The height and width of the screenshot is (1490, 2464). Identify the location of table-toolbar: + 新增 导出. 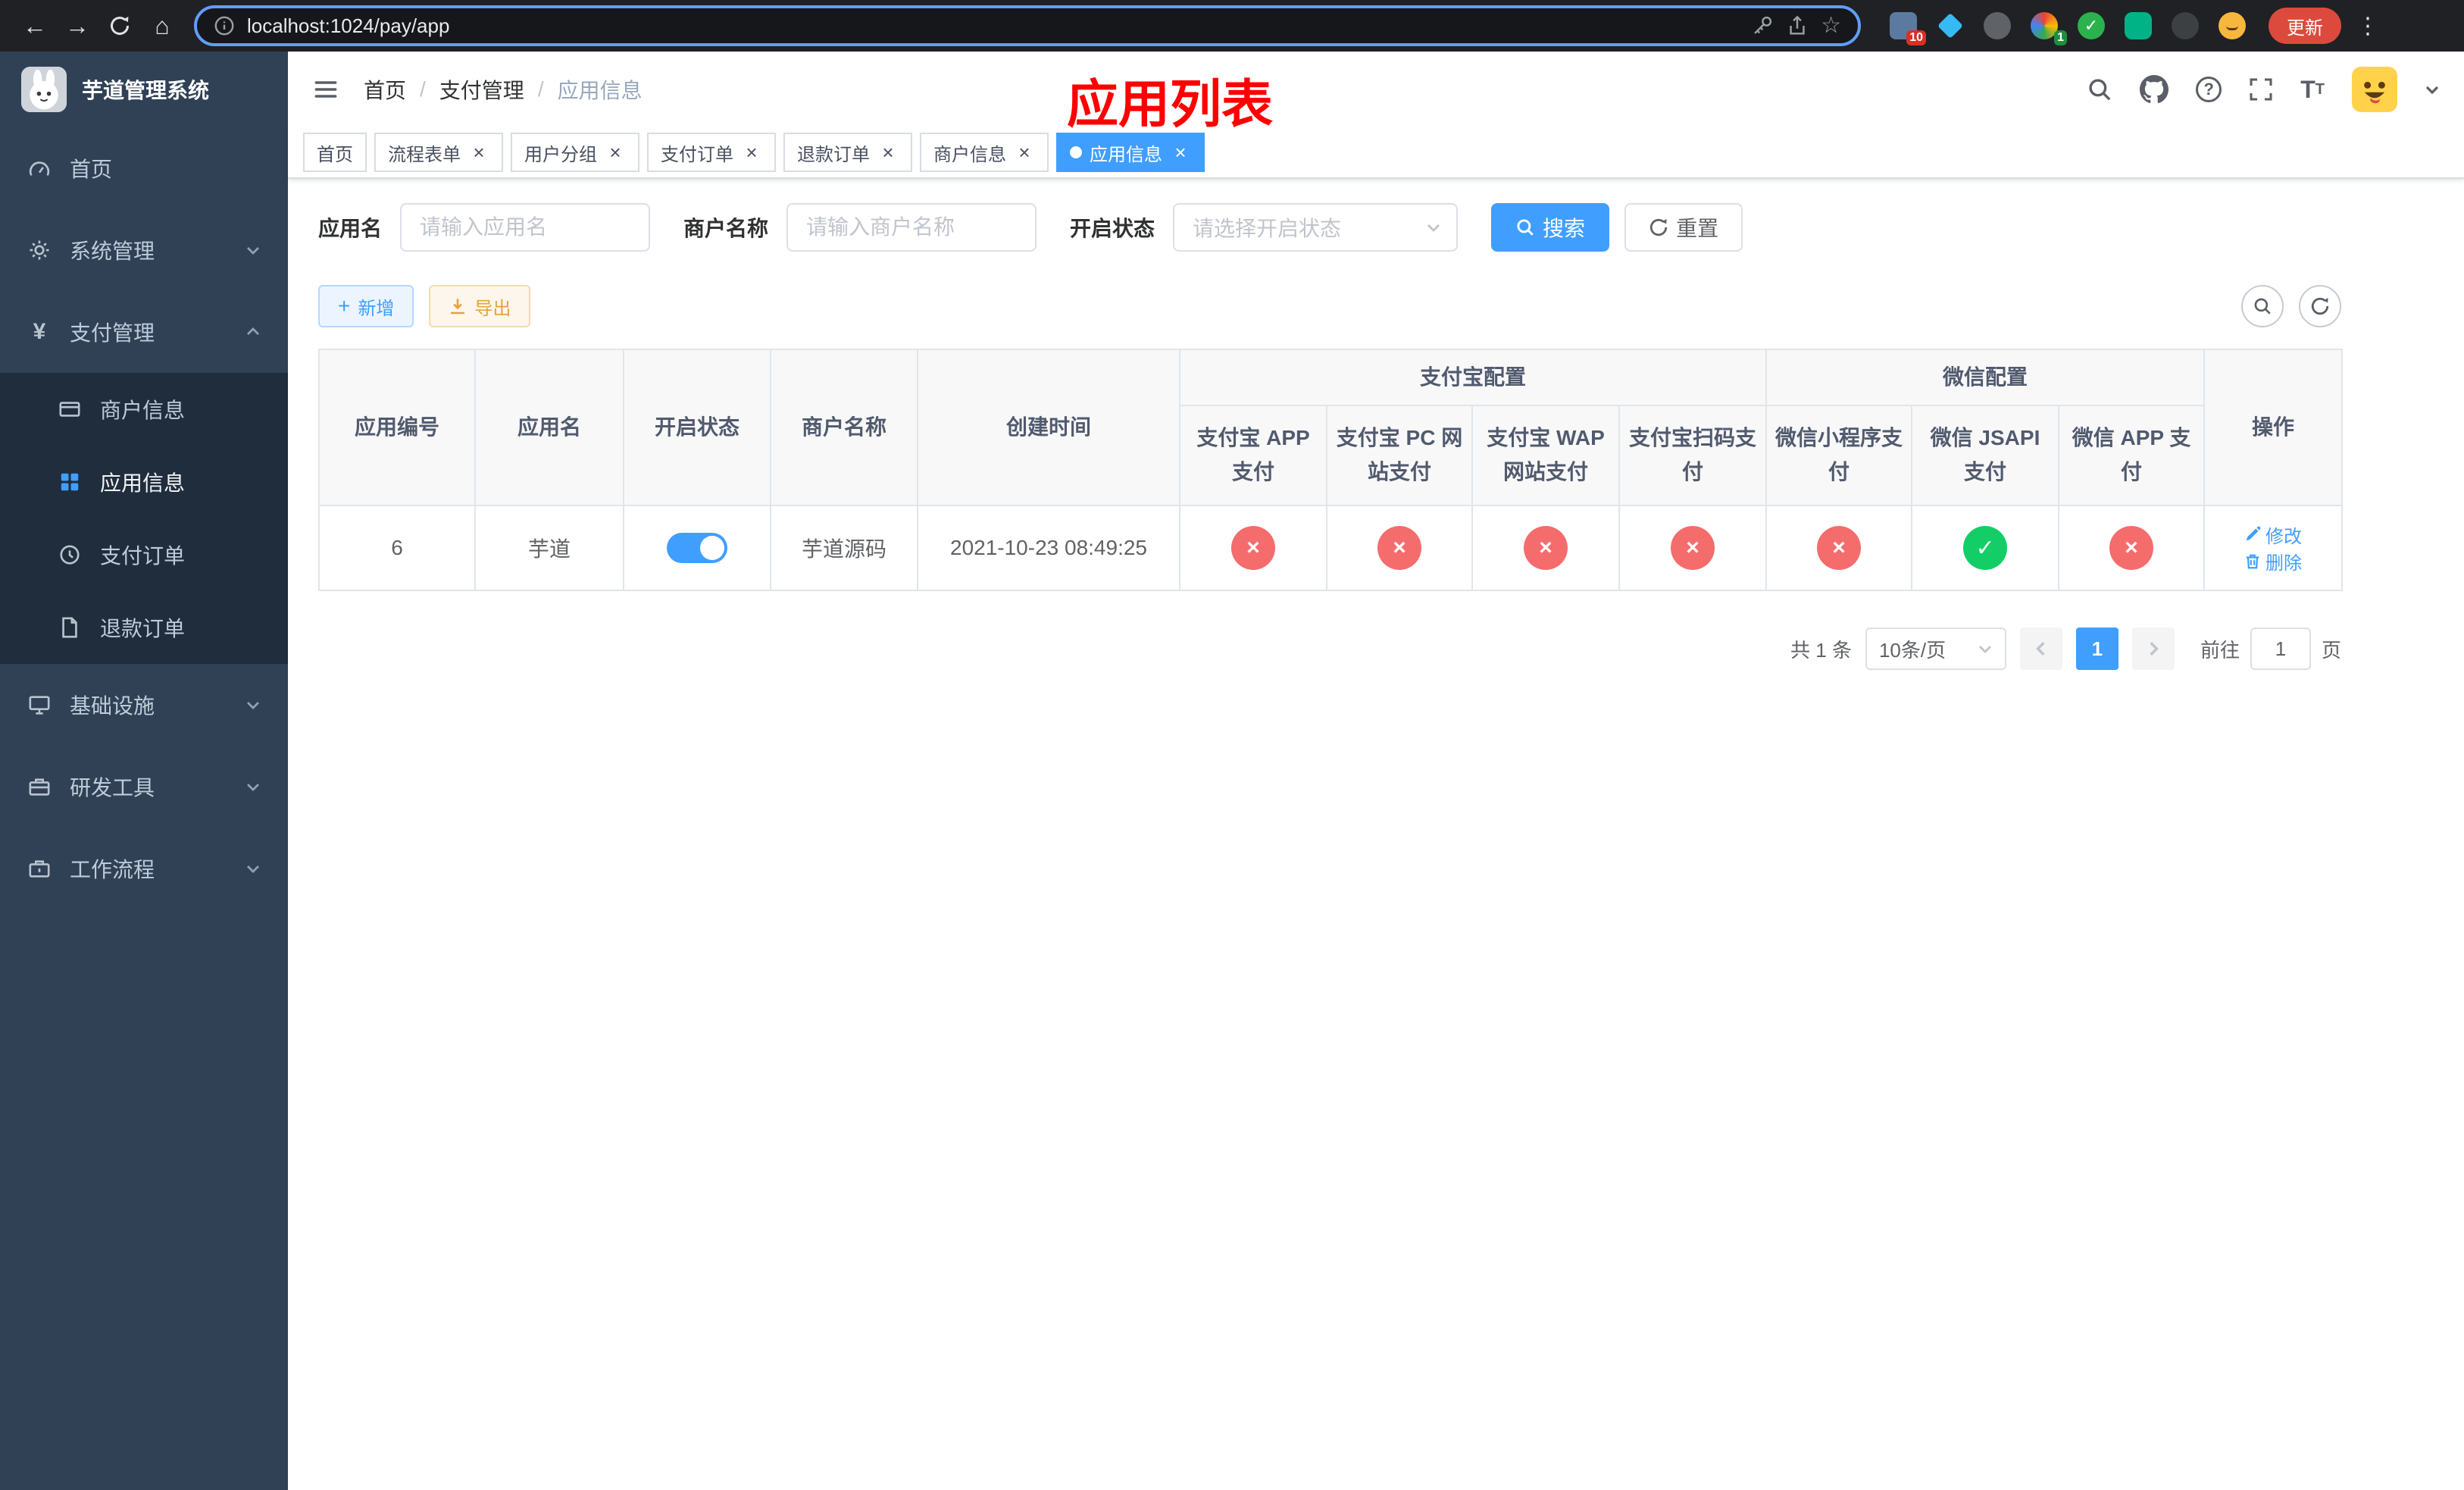
(1329, 306).